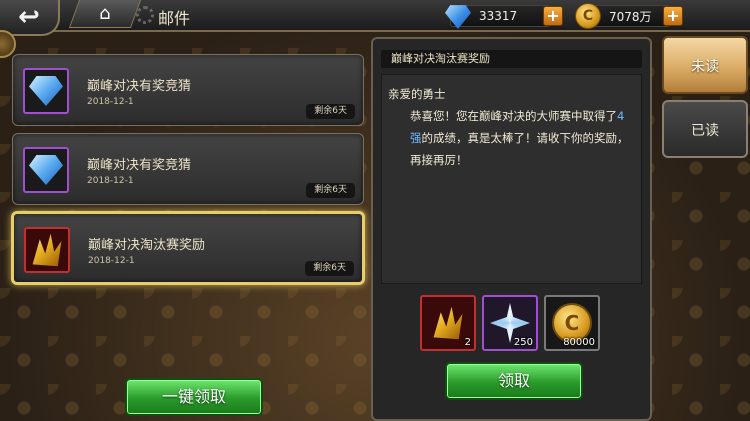 The height and width of the screenshot is (421, 750). Describe the element at coordinates (519, 149) in the screenshot. I see `message-part2: 的成绩，真是太棒了！请收下你的奖励，再接再厉！` at that location.